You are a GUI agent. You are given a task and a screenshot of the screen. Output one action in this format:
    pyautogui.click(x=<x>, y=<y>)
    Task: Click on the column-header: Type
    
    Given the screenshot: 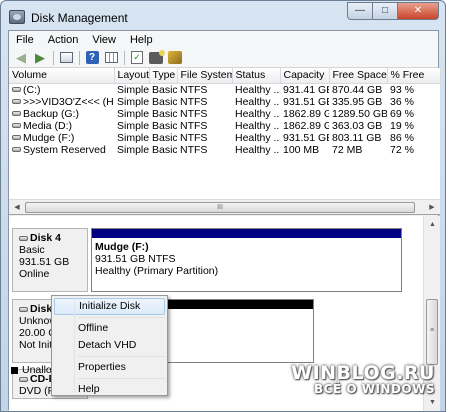 What is the action you would take?
    pyautogui.click(x=163, y=76)
    